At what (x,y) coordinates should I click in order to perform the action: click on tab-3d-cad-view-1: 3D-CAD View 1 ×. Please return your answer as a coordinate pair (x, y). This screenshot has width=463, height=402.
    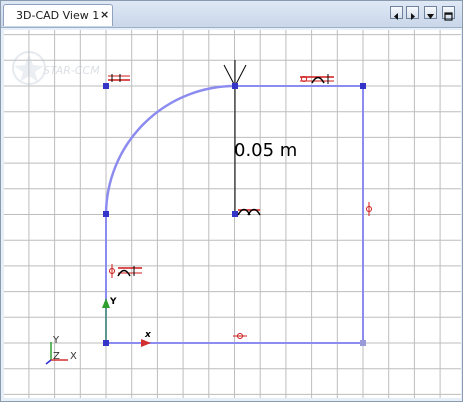
    Looking at the image, I should click on (58, 15).